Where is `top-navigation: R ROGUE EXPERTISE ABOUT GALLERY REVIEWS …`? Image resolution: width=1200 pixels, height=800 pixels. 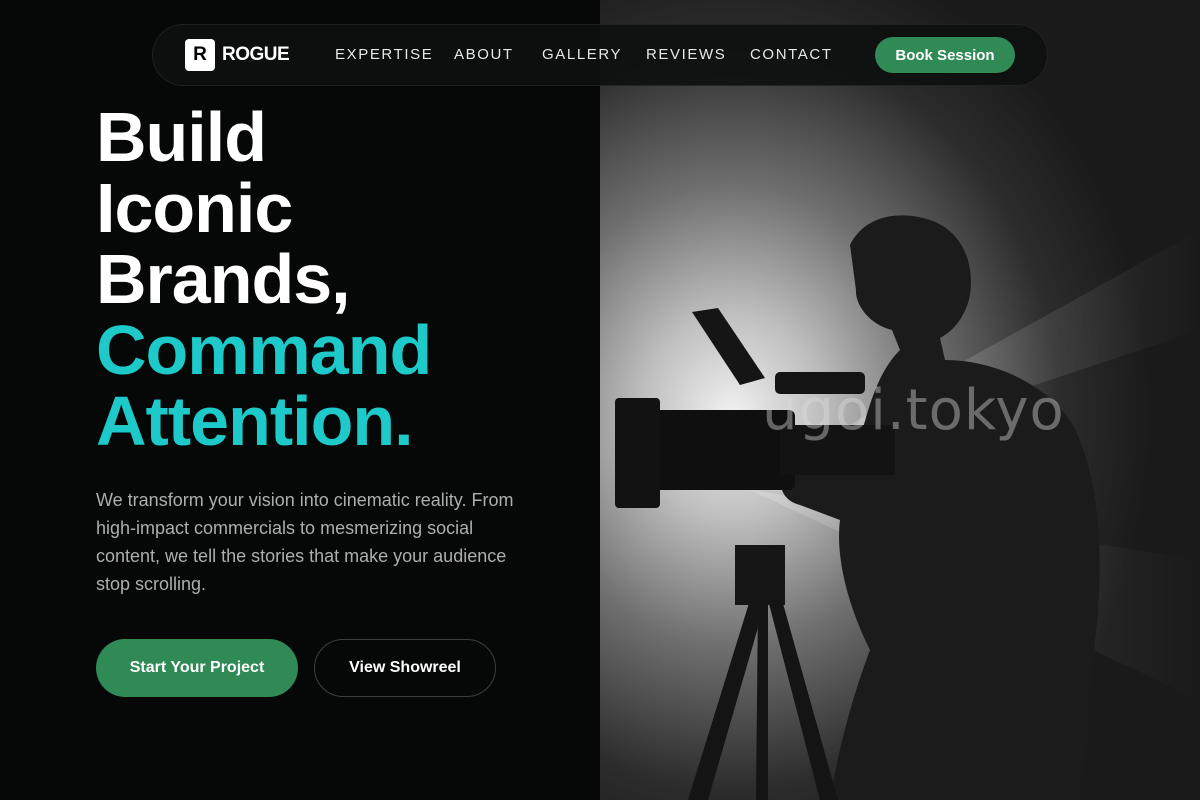
top-navigation: R ROGUE EXPERTISE ABOUT GALLERY REVIEWS … is located at coordinates (600, 55).